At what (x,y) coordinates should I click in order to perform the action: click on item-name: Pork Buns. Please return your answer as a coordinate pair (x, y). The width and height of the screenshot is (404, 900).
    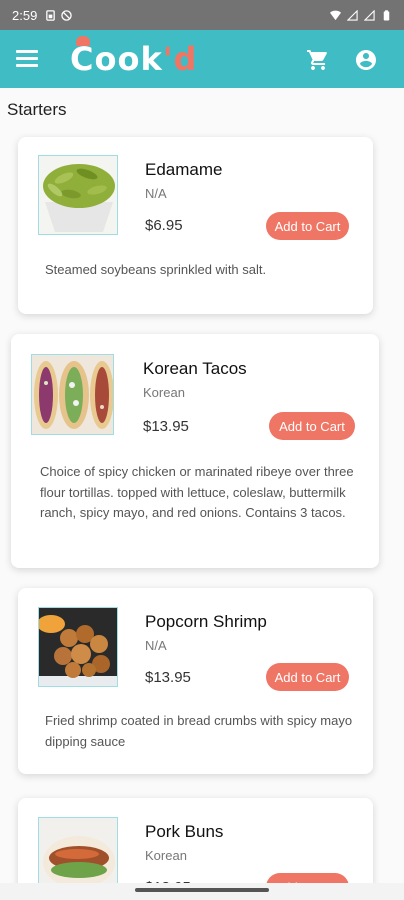
    Looking at the image, I should click on (184, 831).